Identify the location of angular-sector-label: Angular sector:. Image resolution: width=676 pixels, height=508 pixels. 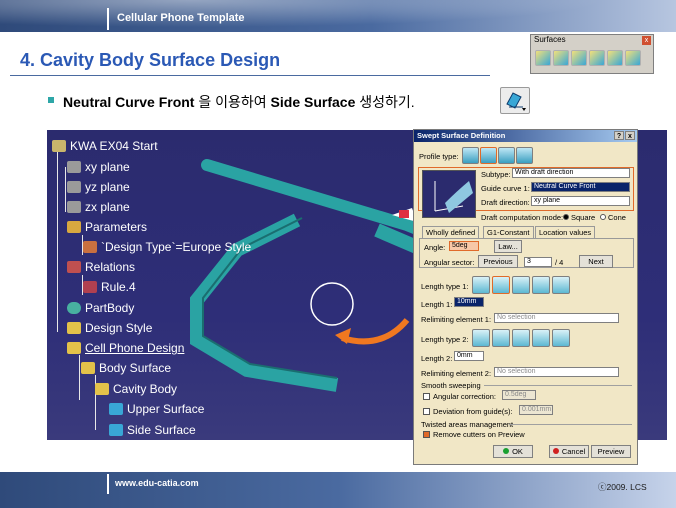
(449, 262).